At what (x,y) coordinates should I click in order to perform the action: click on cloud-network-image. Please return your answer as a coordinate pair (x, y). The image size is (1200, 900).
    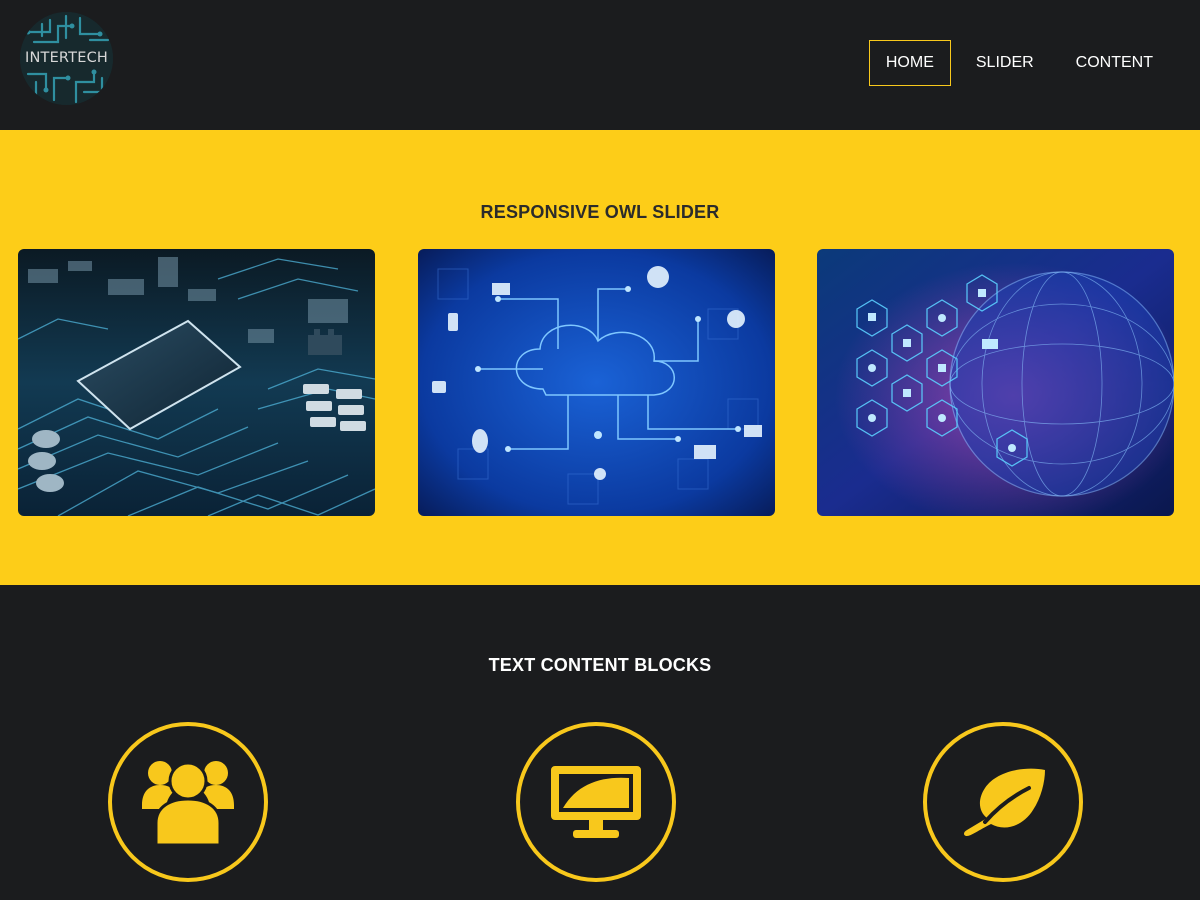
    Looking at the image, I should click on (596, 382).